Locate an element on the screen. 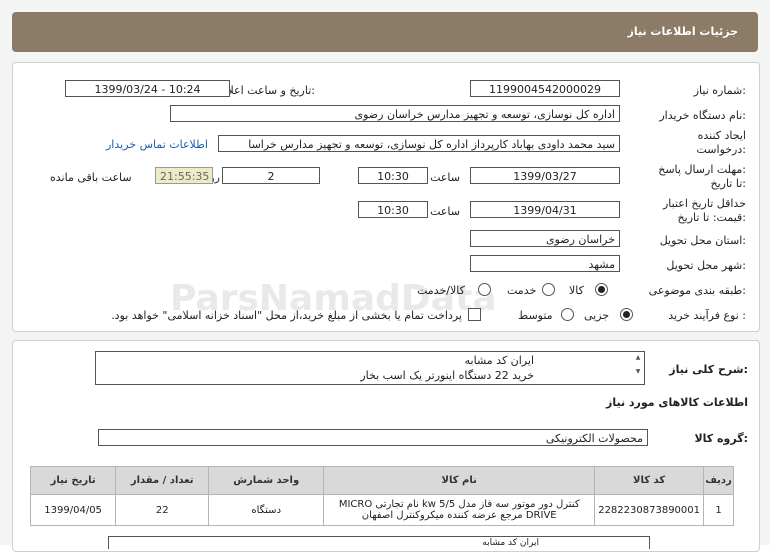 This screenshot has width=770, height=552. days-remaining-field: 2 is located at coordinates (271, 175).